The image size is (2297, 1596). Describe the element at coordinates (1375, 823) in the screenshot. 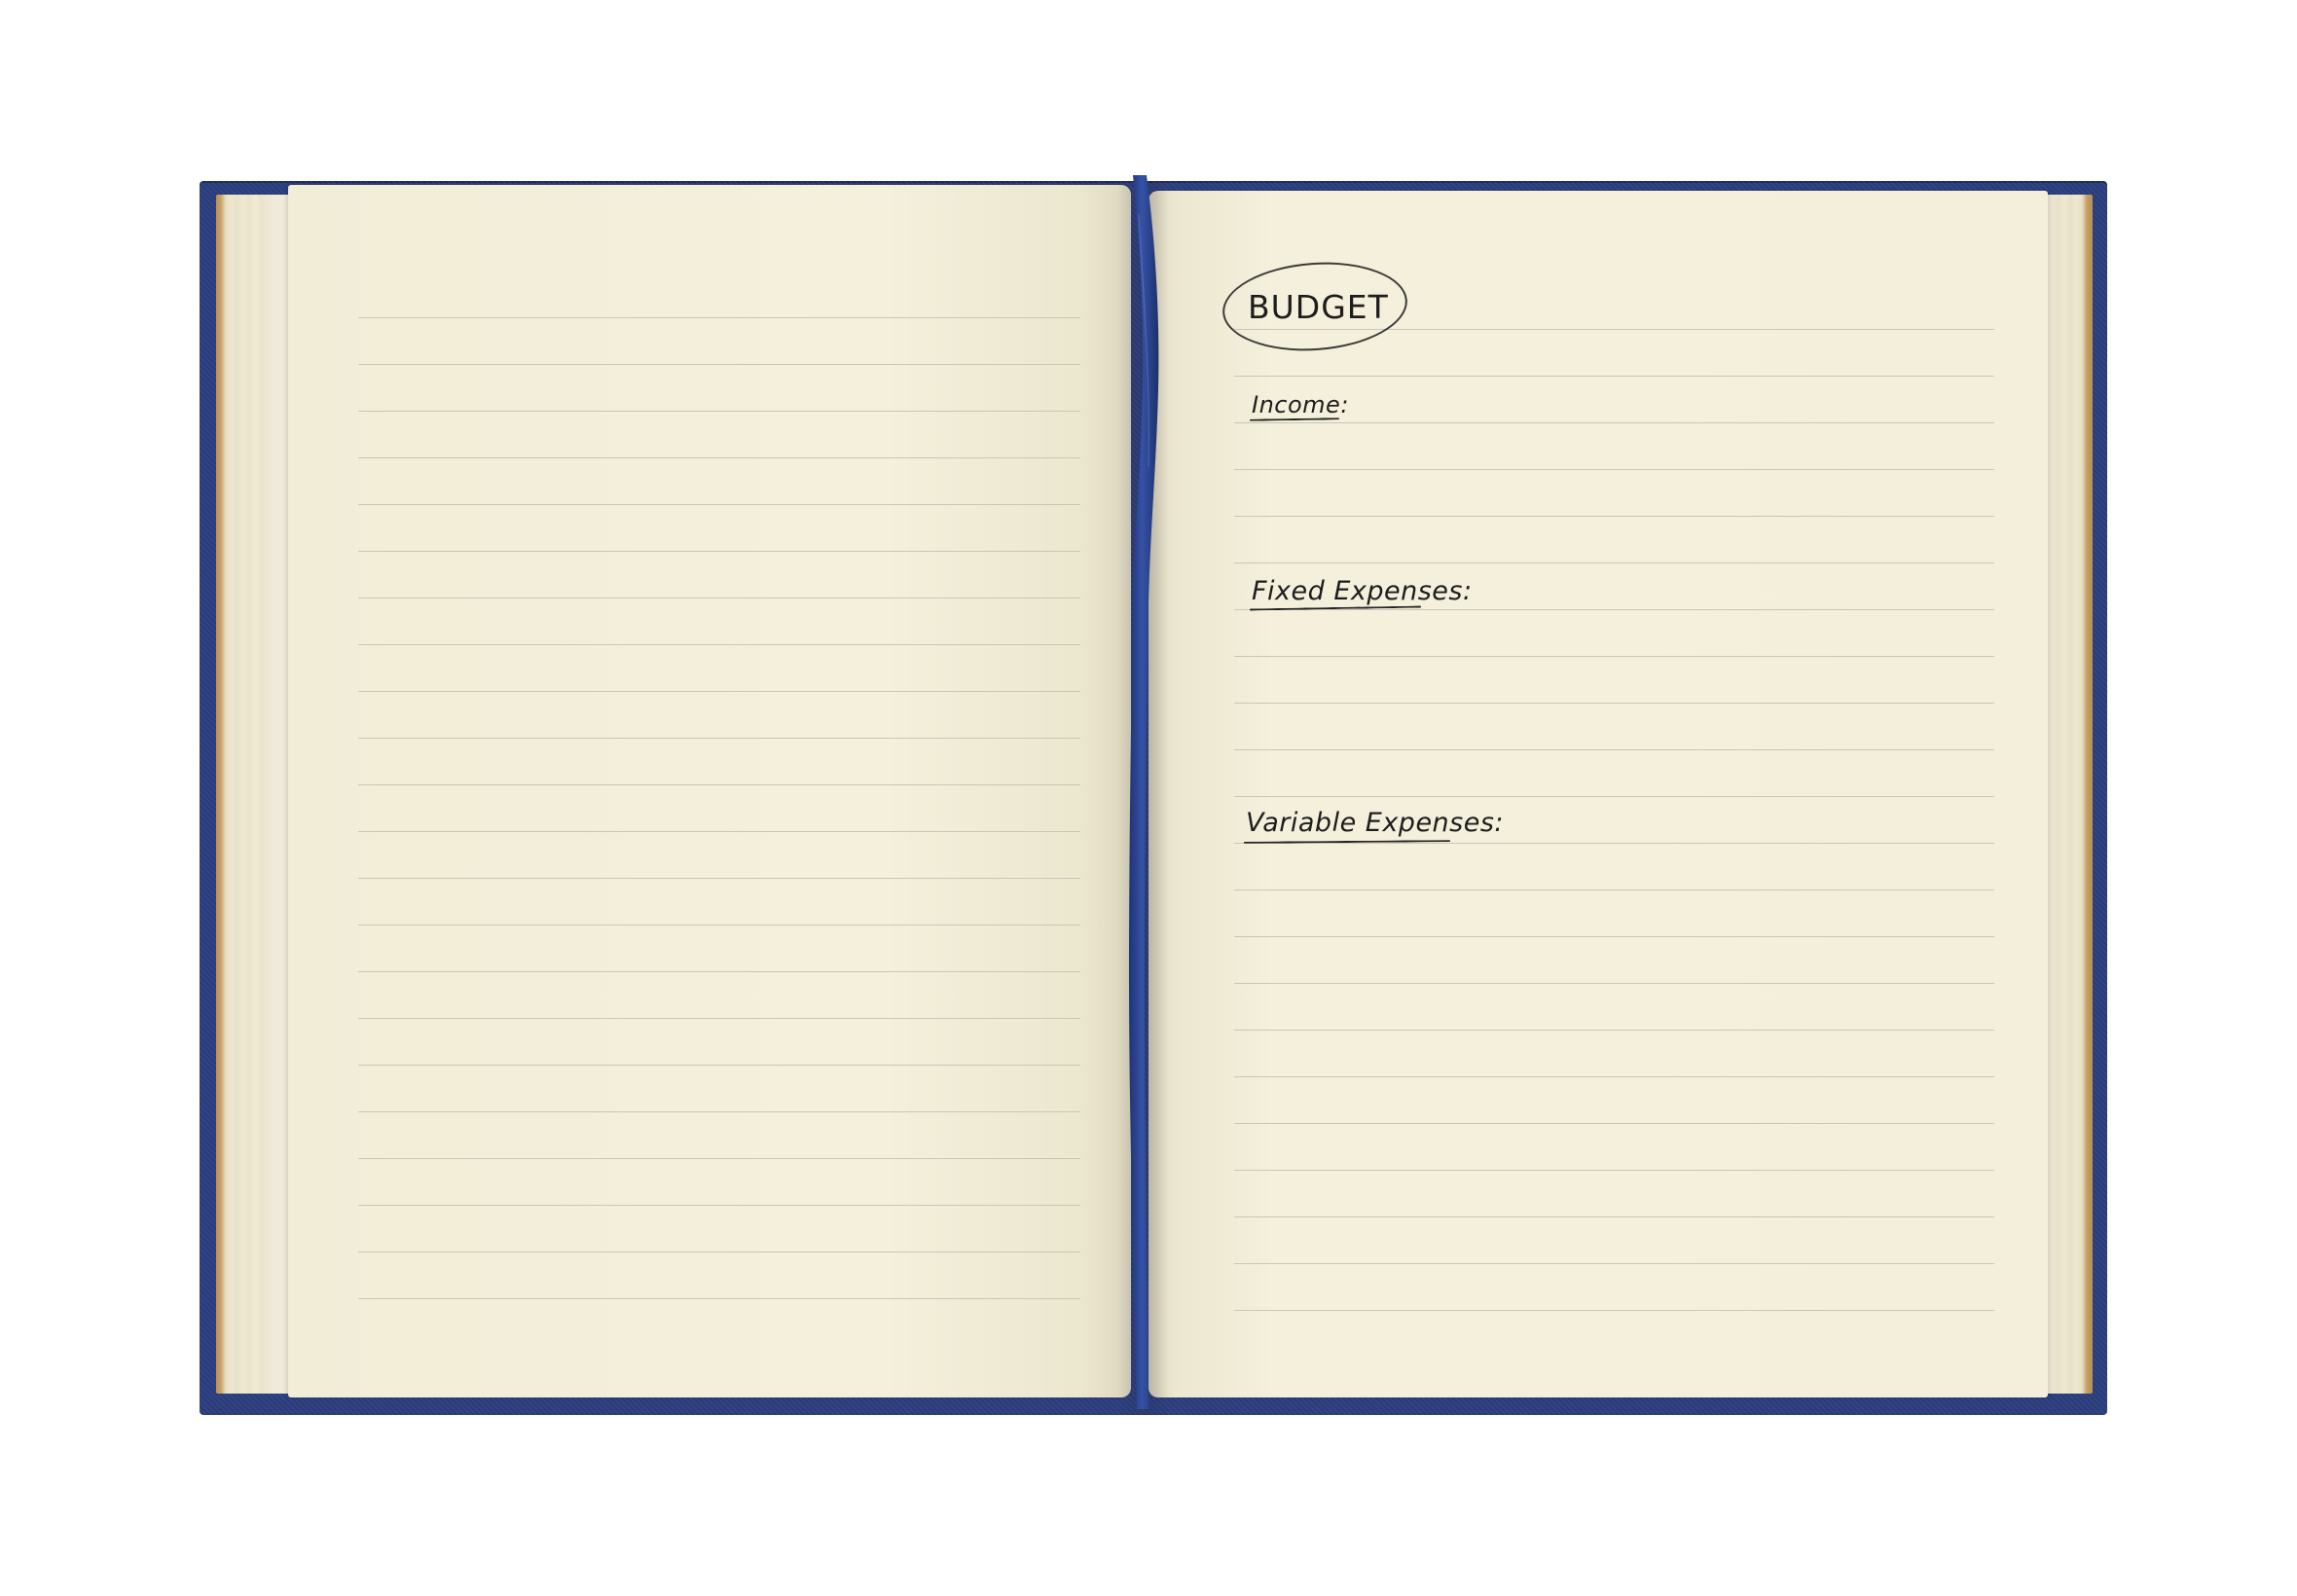

I see `variable-expenses-heading: Variable Expenses:` at that location.